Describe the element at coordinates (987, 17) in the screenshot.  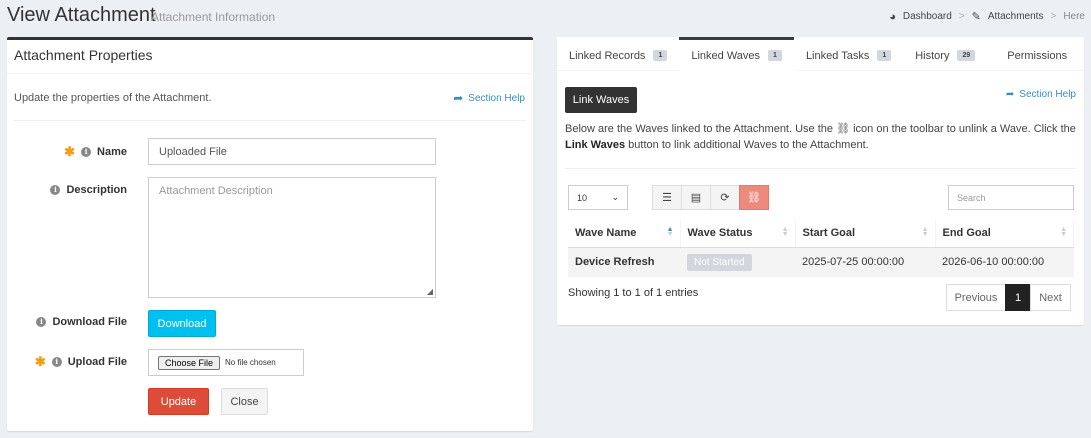
I see `breadcrumb: ◕ Dashboard > ✎ Attachments > Here` at that location.